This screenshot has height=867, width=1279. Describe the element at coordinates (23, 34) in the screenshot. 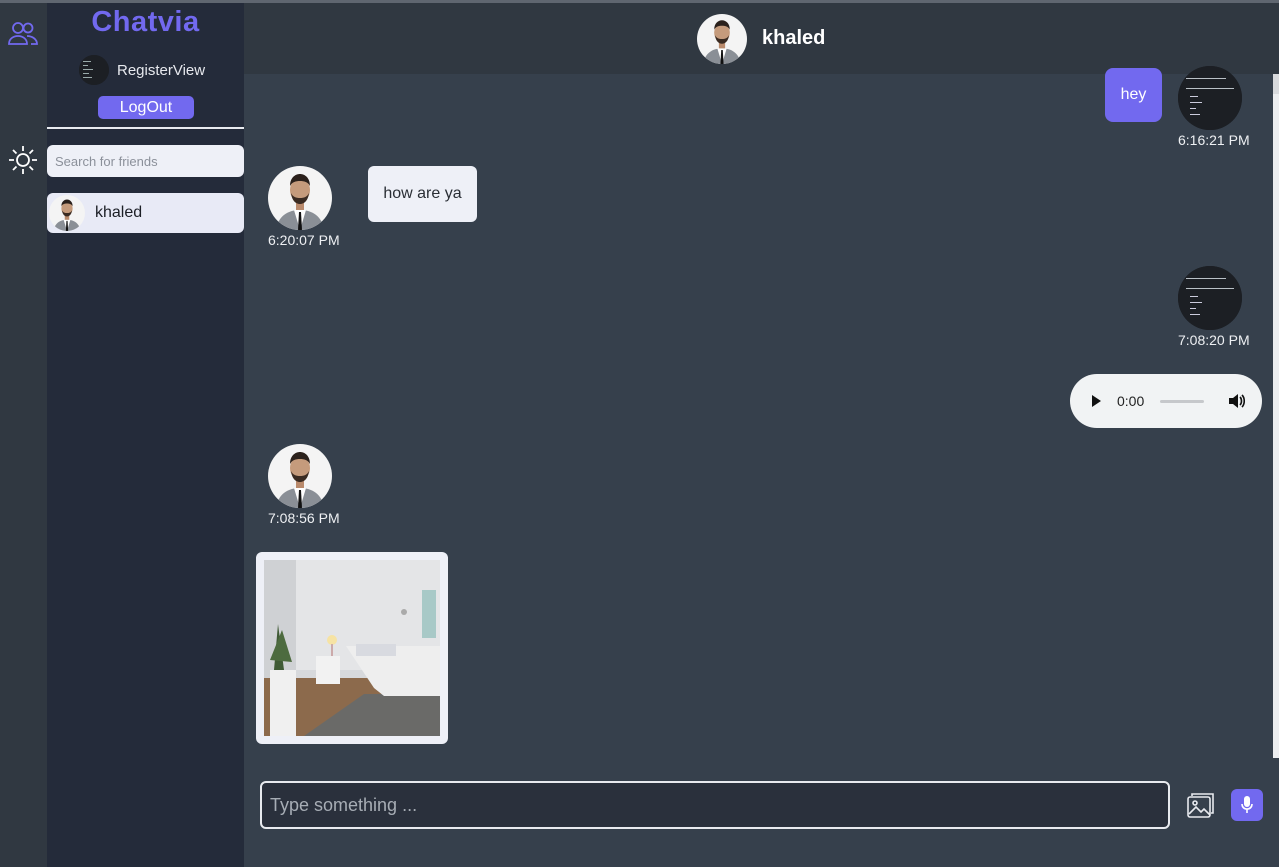

I see `users-icon` at that location.